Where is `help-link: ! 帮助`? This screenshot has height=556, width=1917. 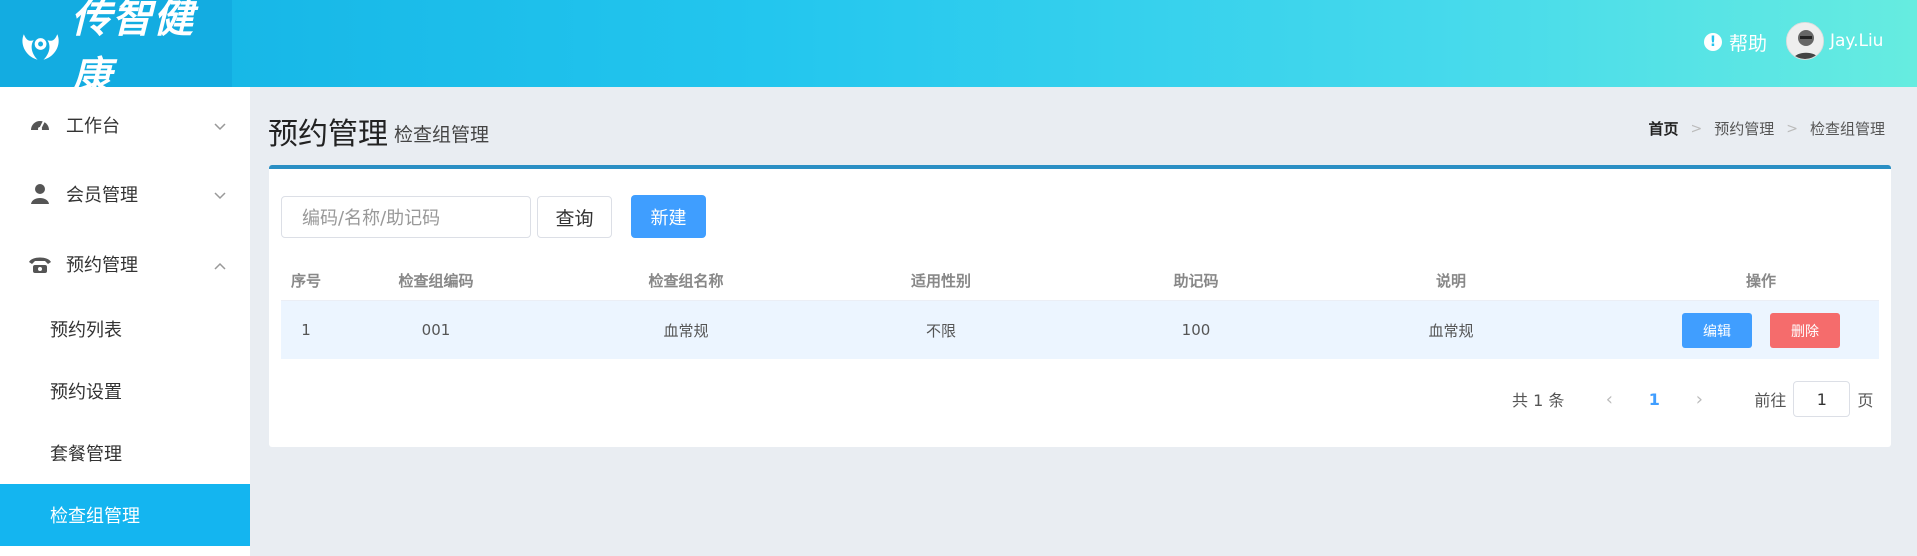
help-link: ! 帮助 is located at coordinates (1735, 42).